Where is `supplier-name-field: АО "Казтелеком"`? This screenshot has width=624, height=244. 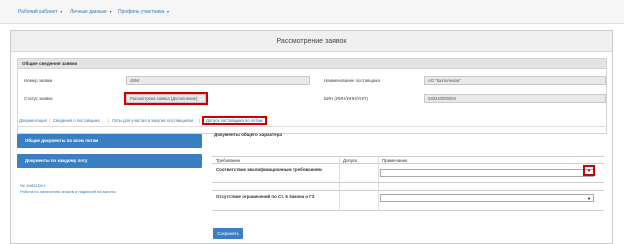
supplier-name-field: АО "Казтелеком" is located at coordinates (515, 80).